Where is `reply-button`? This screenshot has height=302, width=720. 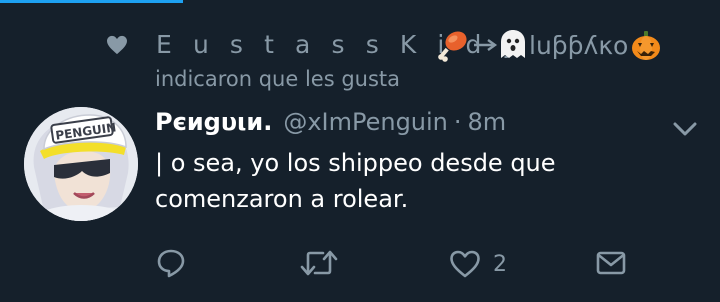
reply-button is located at coordinates (171, 264).